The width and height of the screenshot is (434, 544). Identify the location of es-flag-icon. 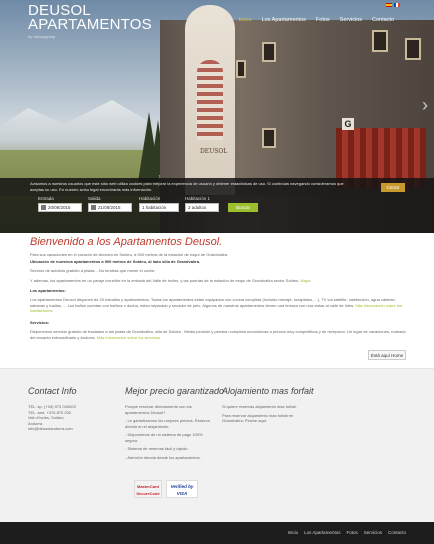
(389, 5).